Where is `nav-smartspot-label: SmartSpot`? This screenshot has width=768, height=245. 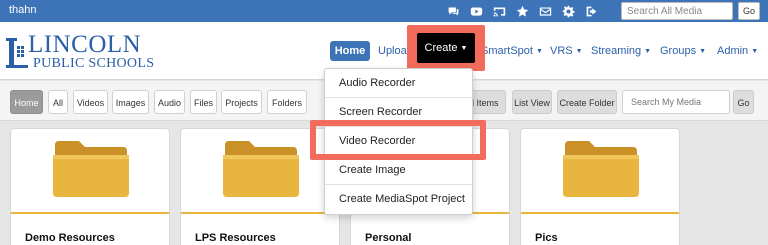
nav-smartspot-label: SmartSpot is located at coordinates (507, 51).